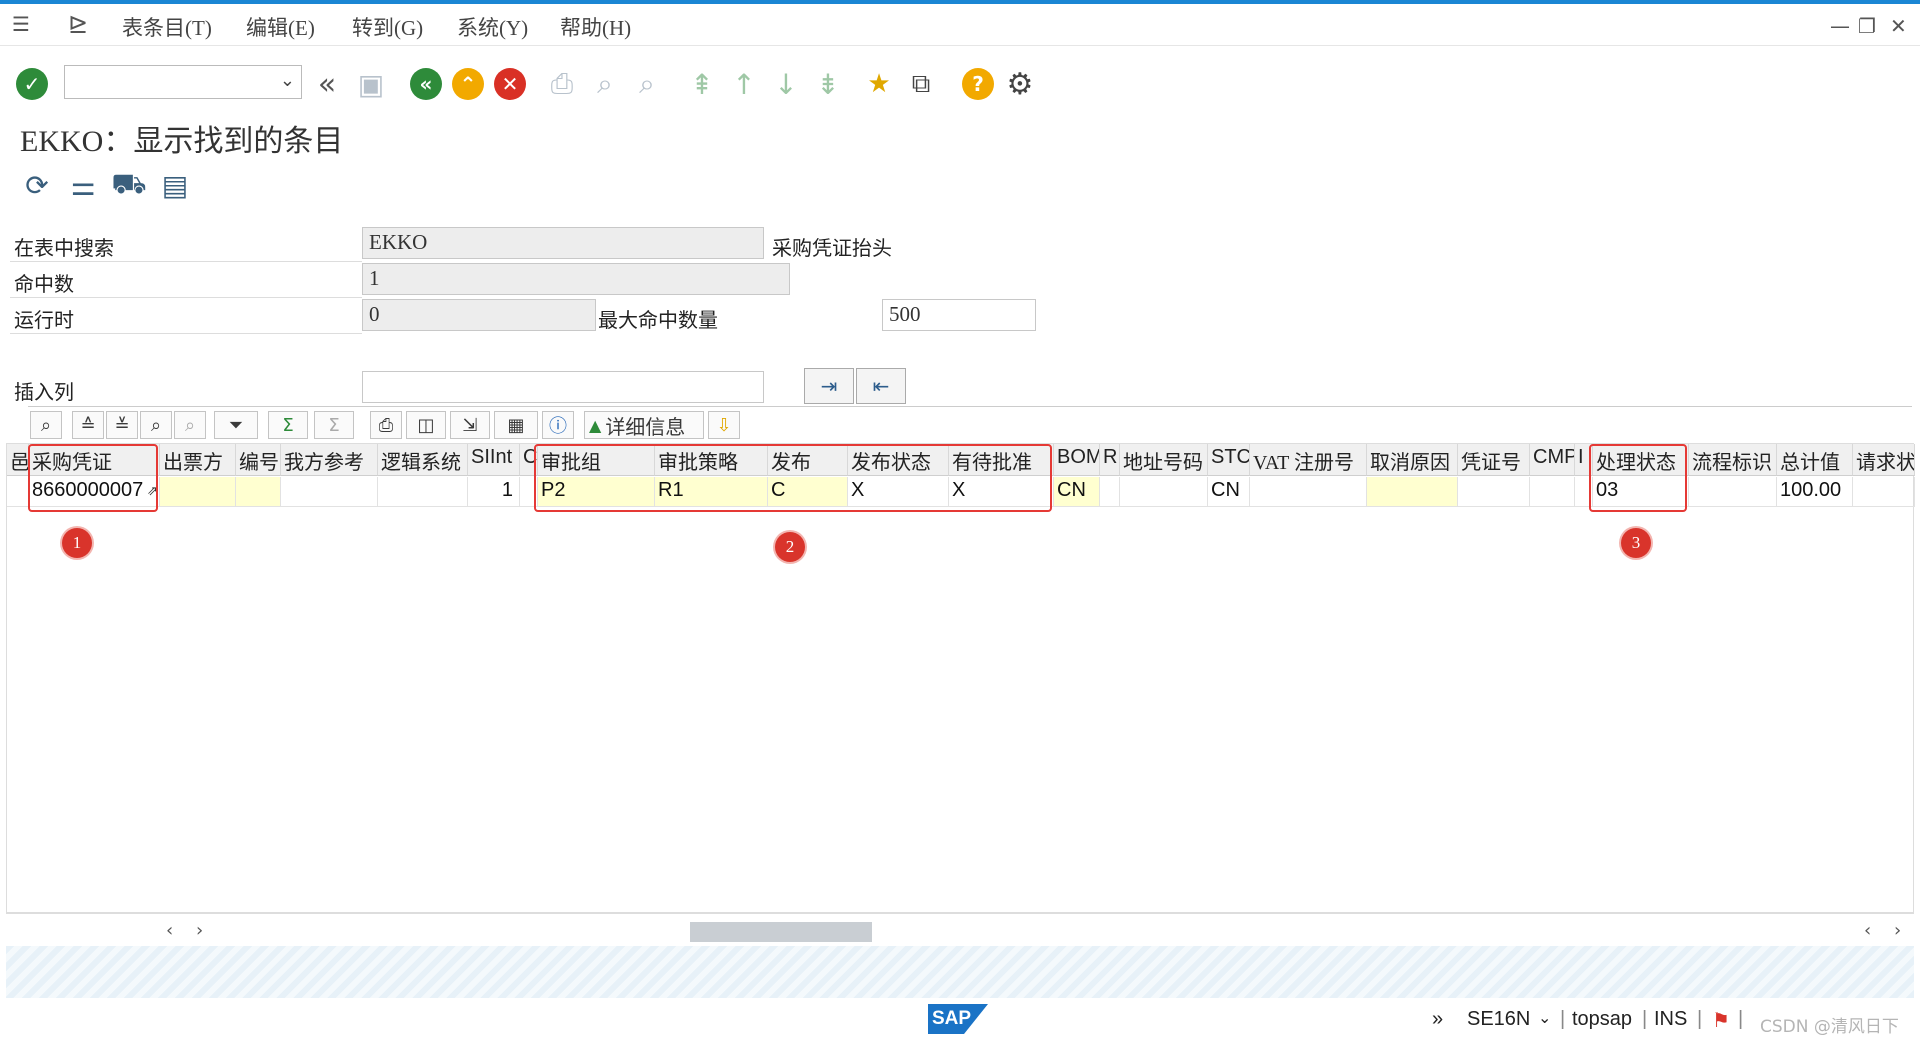  Describe the element at coordinates (167, 27) in the screenshot. I see `menu-item-table-entry: 表条目(T)` at that location.